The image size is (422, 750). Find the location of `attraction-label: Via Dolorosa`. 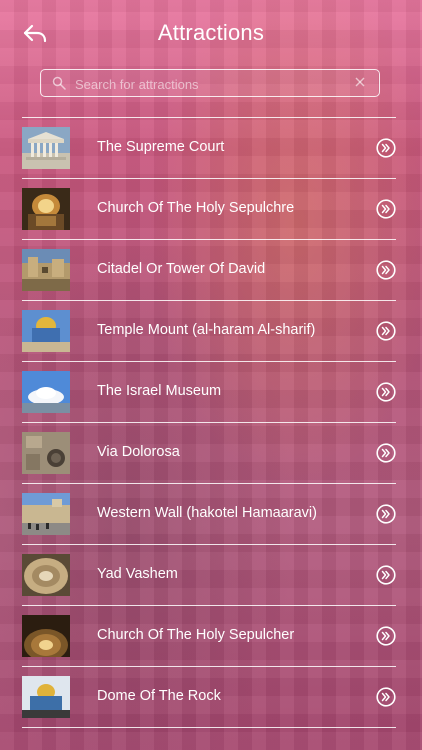

attraction-label: Via Dolorosa is located at coordinates (138, 452).